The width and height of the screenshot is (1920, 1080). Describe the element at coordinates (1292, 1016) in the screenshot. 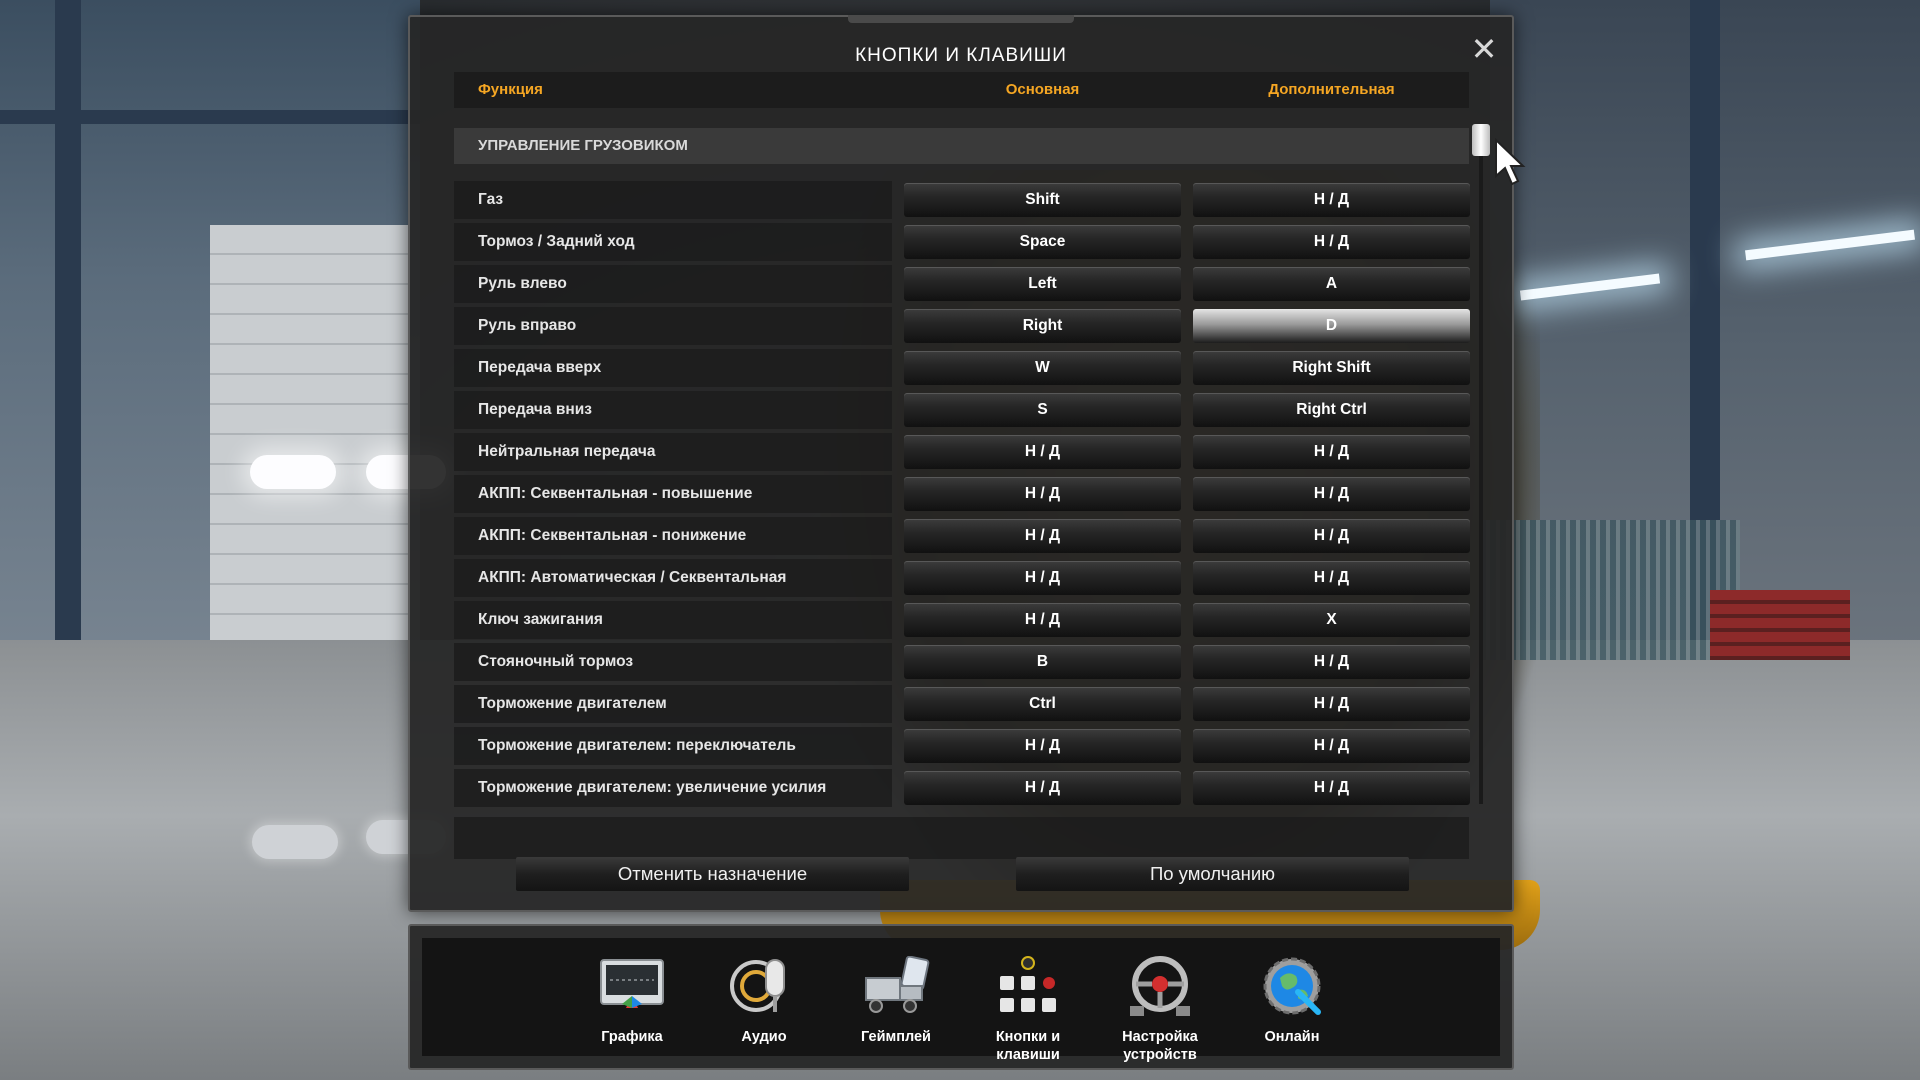

I see `menu-item-online: Онлайн` at that location.